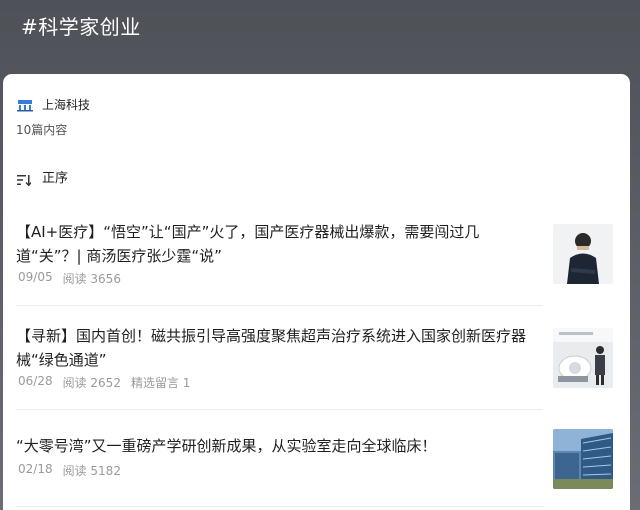  I want to click on shanghai-tech-logo-icon, so click(25, 104).